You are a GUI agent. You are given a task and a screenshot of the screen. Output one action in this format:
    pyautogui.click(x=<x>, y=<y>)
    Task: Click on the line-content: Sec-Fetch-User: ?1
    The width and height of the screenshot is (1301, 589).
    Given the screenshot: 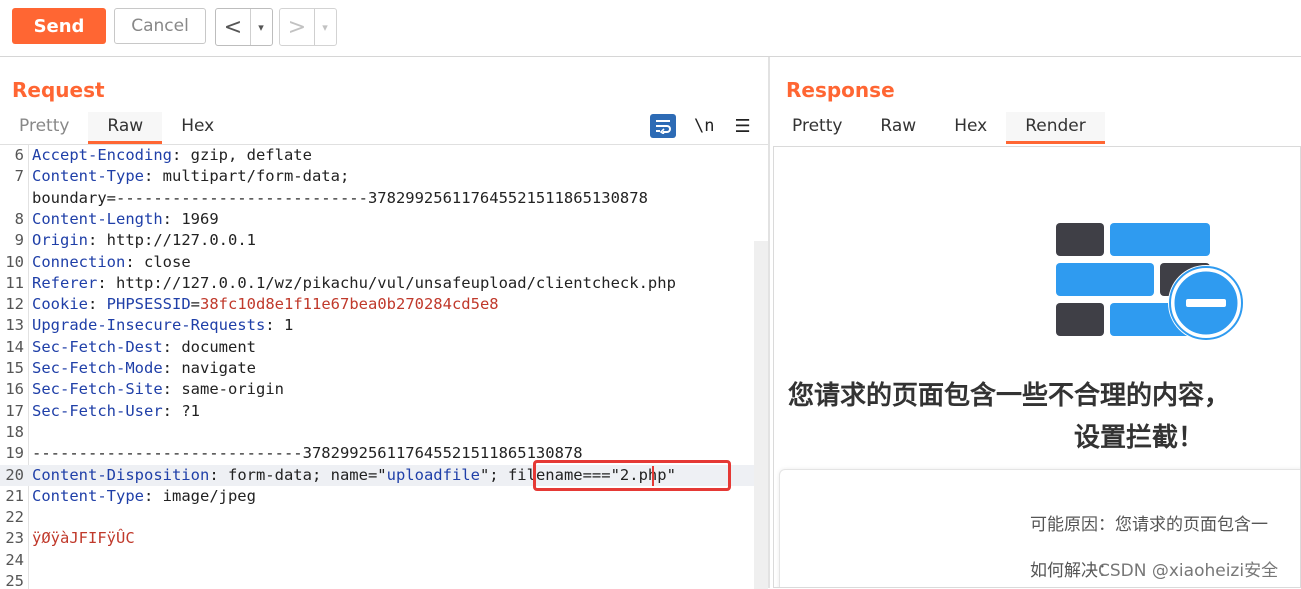 What is the action you would take?
    pyautogui.click(x=116, y=411)
    